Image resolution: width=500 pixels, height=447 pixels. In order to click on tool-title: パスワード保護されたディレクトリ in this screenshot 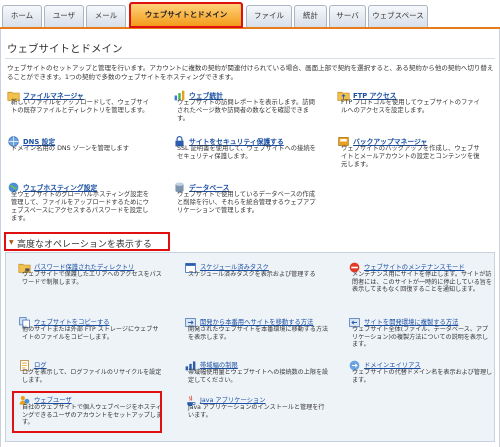, I will do `click(84, 266)`.